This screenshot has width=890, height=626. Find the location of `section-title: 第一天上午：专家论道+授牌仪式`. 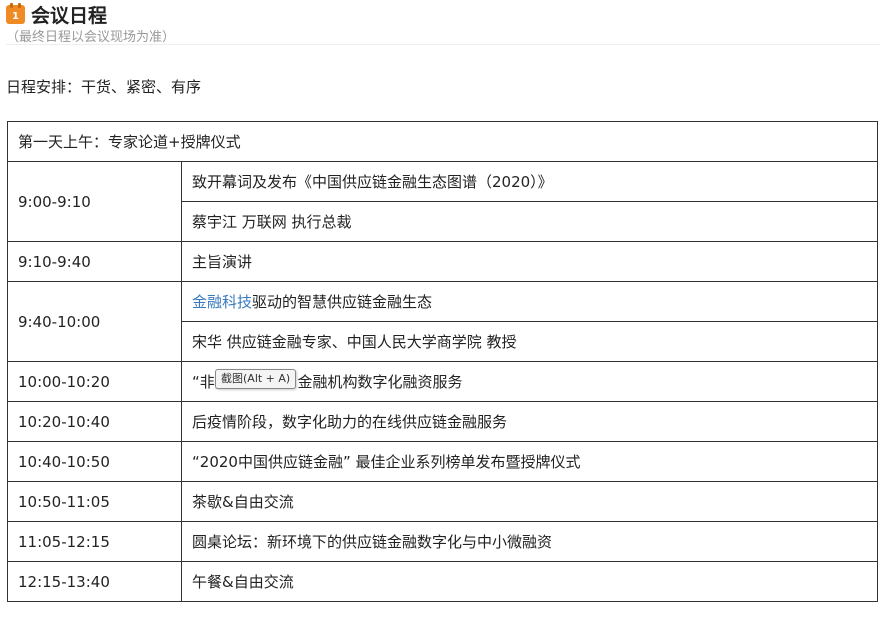

section-title: 第一天上午：专家论道+授牌仪式 is located at coordinates (442, 141).